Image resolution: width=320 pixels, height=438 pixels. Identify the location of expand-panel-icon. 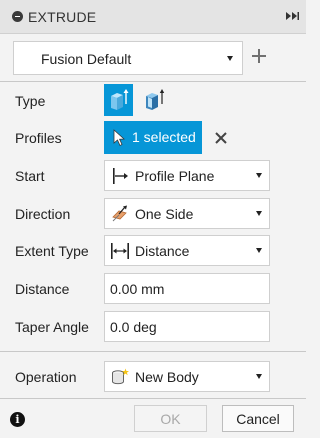
(293, 16).